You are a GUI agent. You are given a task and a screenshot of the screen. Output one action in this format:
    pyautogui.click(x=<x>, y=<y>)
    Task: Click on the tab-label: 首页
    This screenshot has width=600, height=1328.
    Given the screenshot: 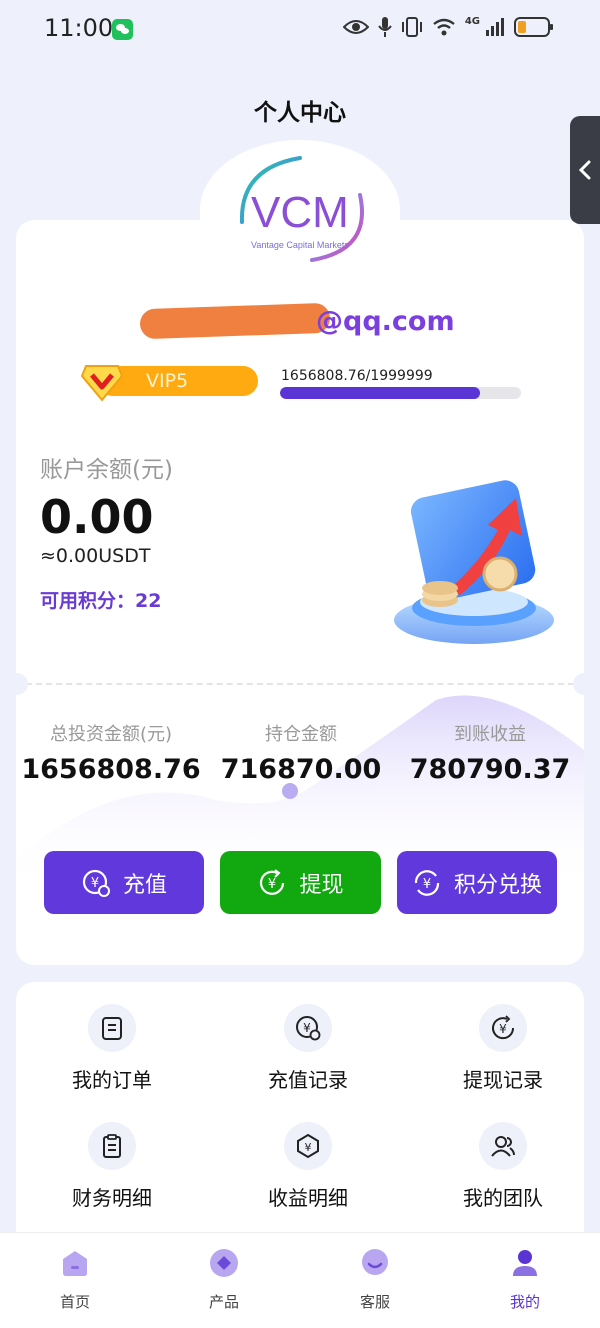 What is the action you would take?
    pyautogui.click(x=74, y=1302)
    